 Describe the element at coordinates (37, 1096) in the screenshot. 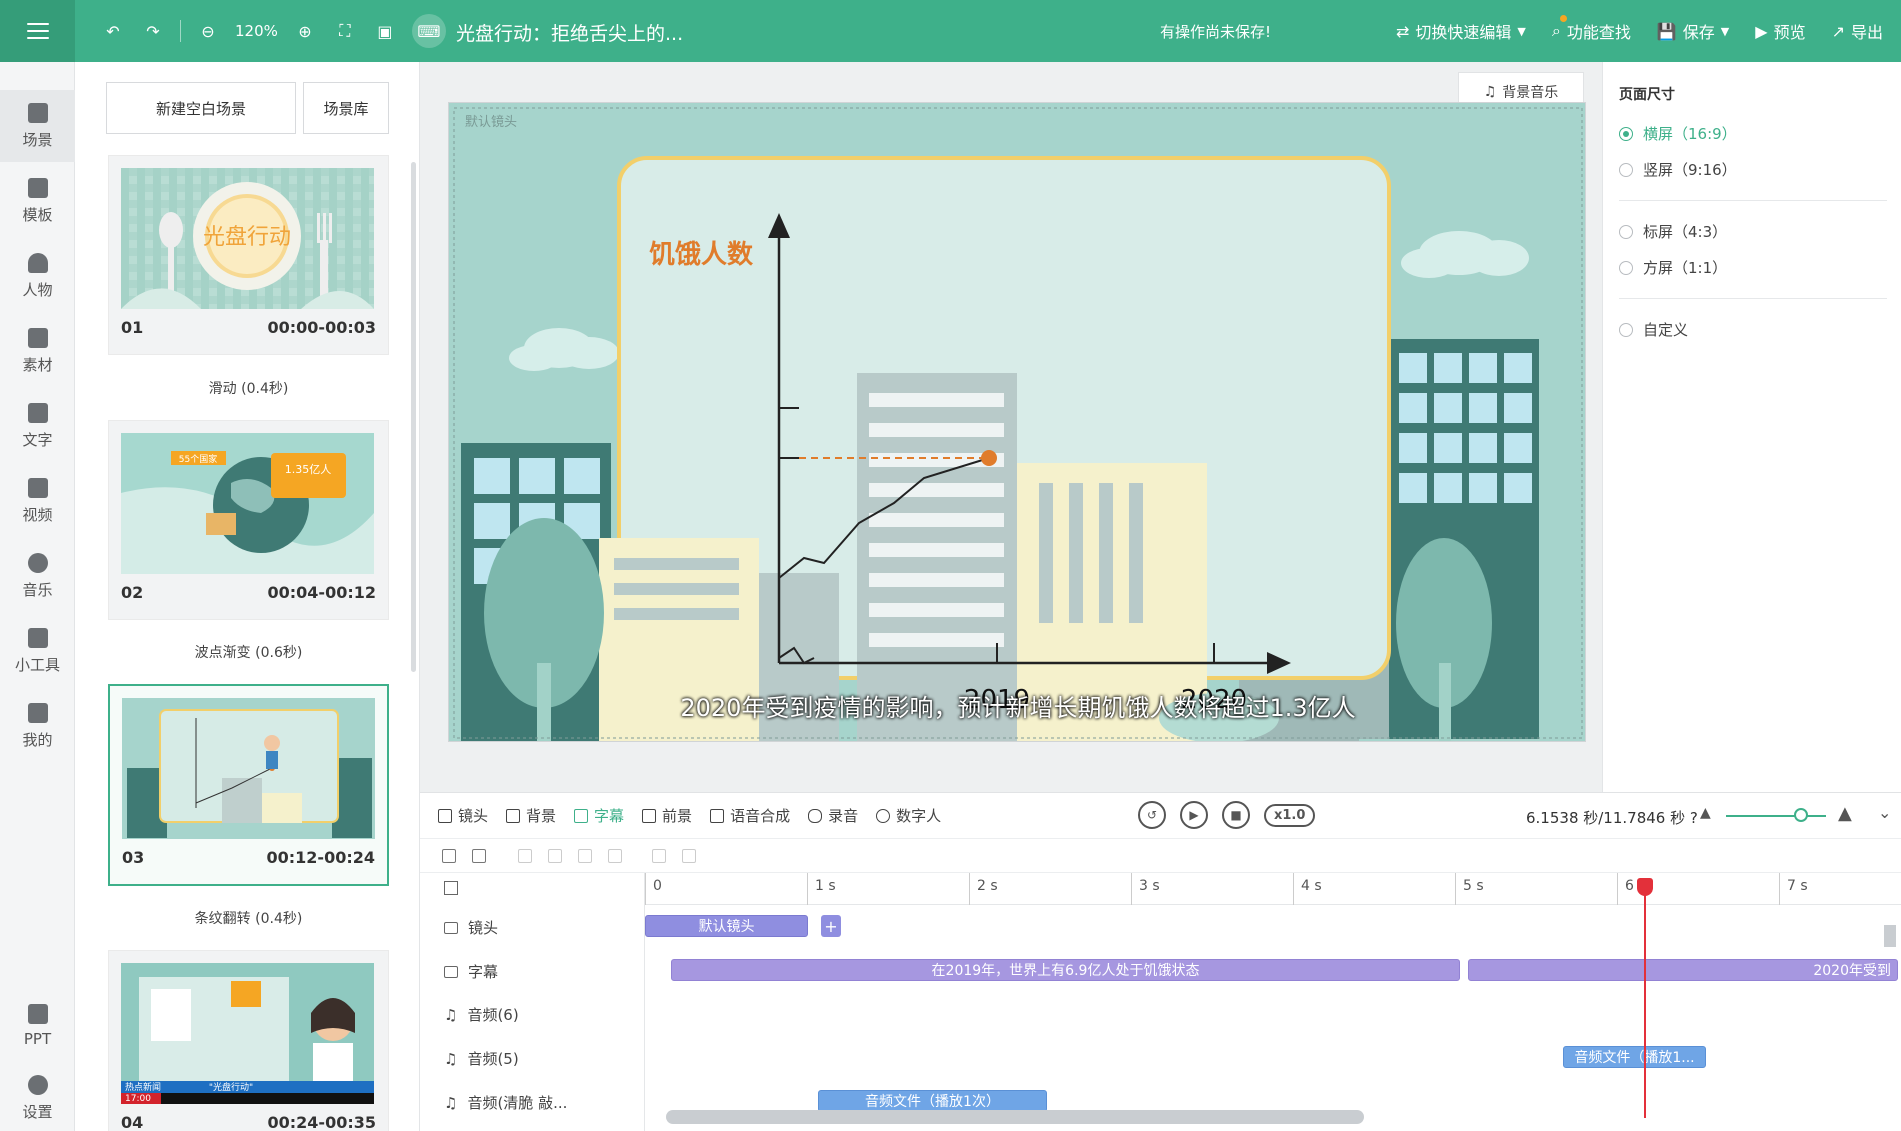

I see `rail-item-settings: 设置` at that location.